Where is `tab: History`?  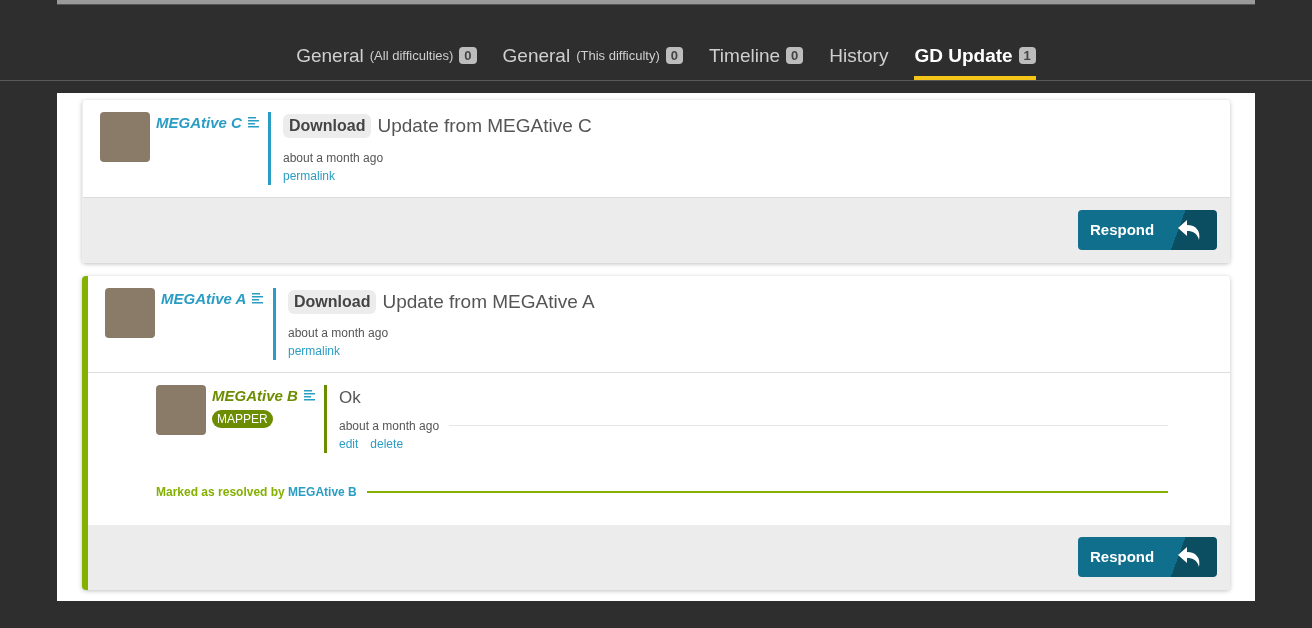 tab: History is located at coordinates (859, 60).